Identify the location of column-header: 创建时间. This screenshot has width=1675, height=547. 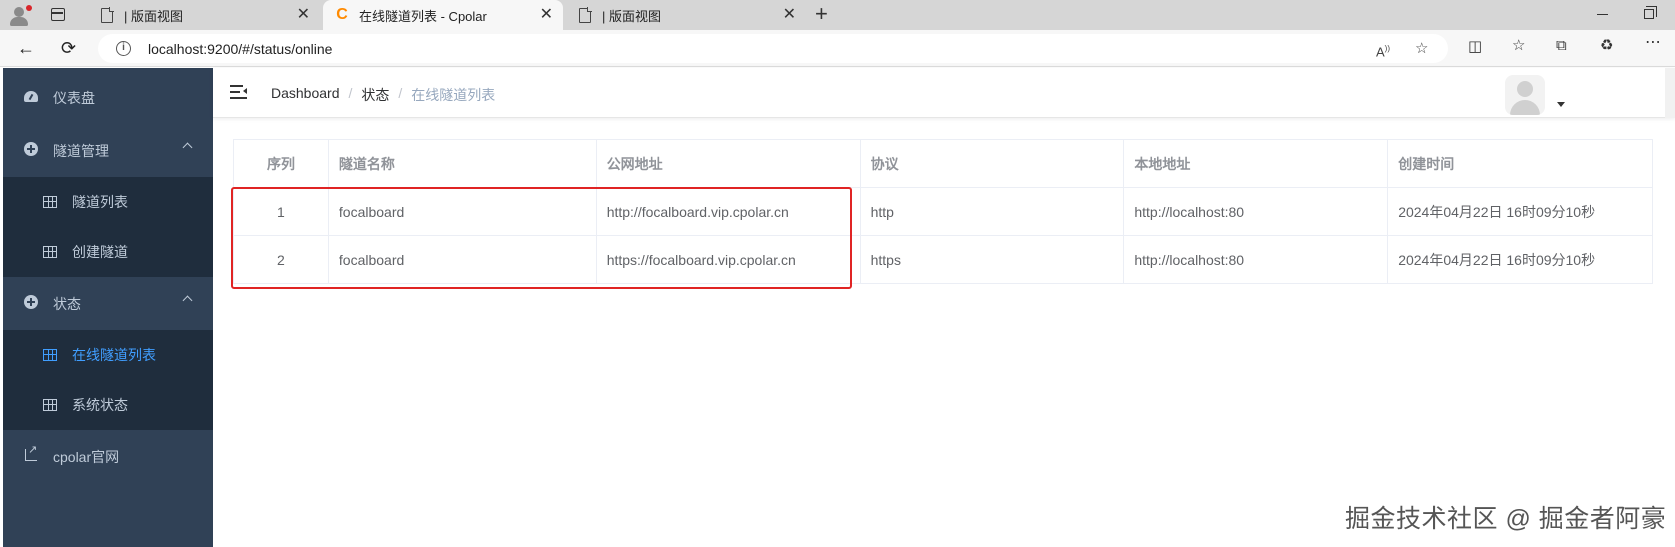
(1520, 163).